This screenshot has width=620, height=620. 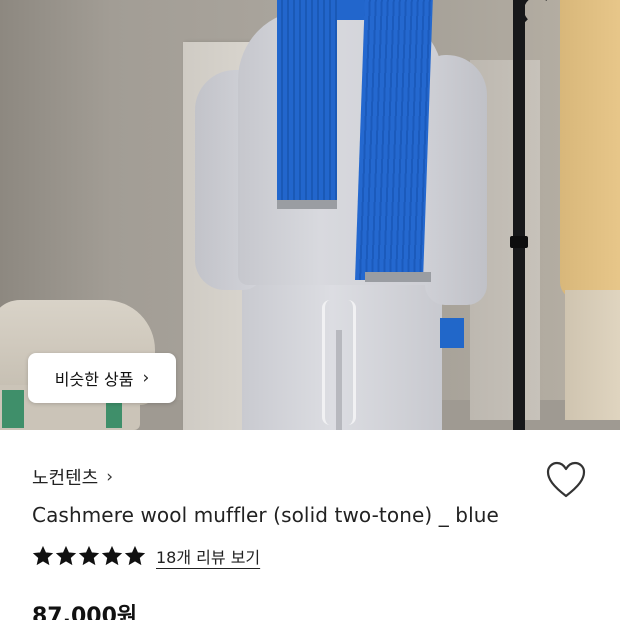 I want to click on rating-row: 18개 리뷰 보기, so click(x=146, y=556).